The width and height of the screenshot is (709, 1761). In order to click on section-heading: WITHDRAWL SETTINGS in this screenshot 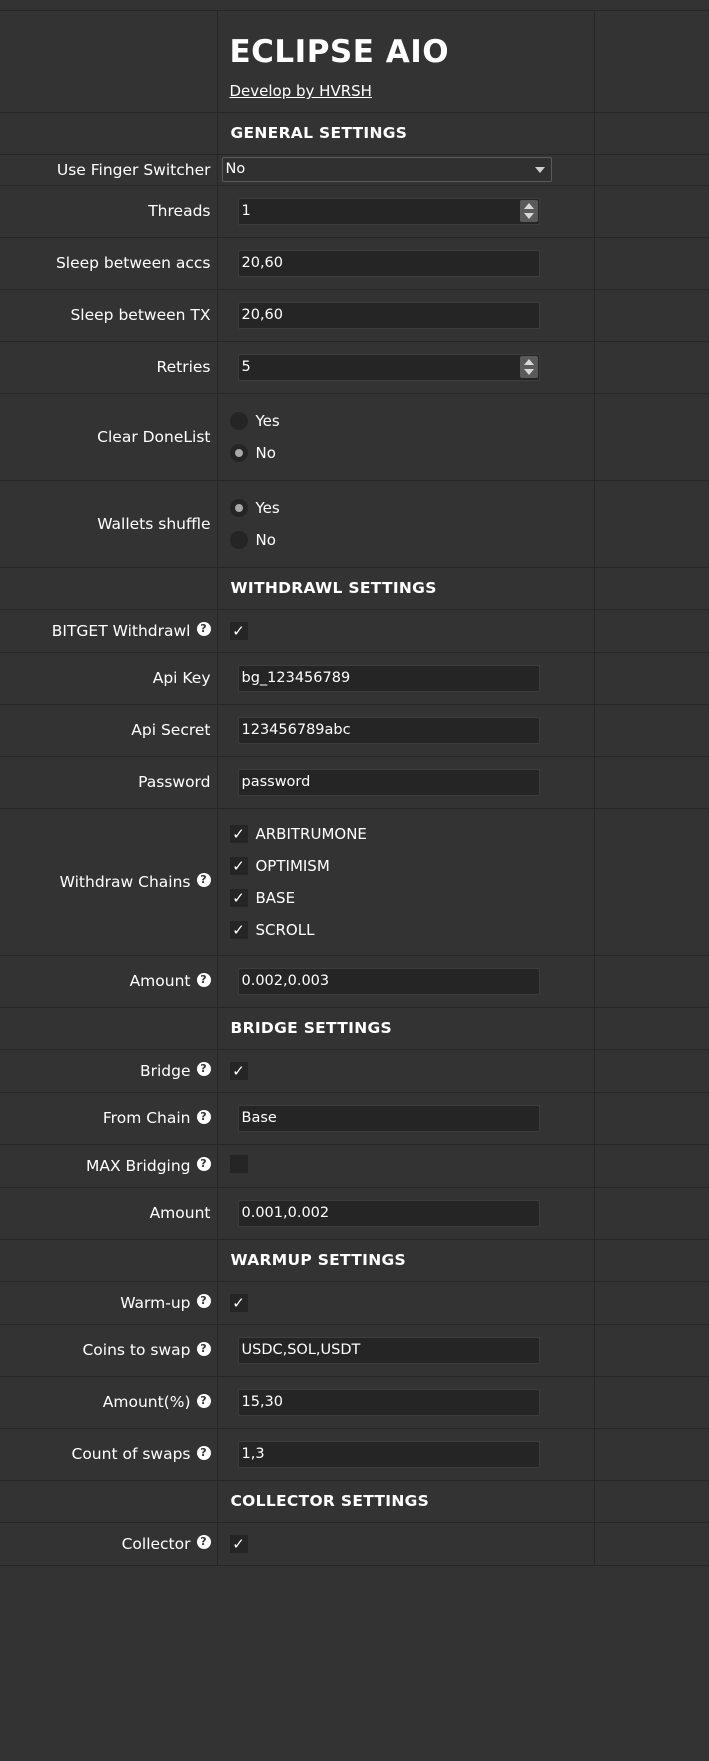, I will do `click(333, 588)`.